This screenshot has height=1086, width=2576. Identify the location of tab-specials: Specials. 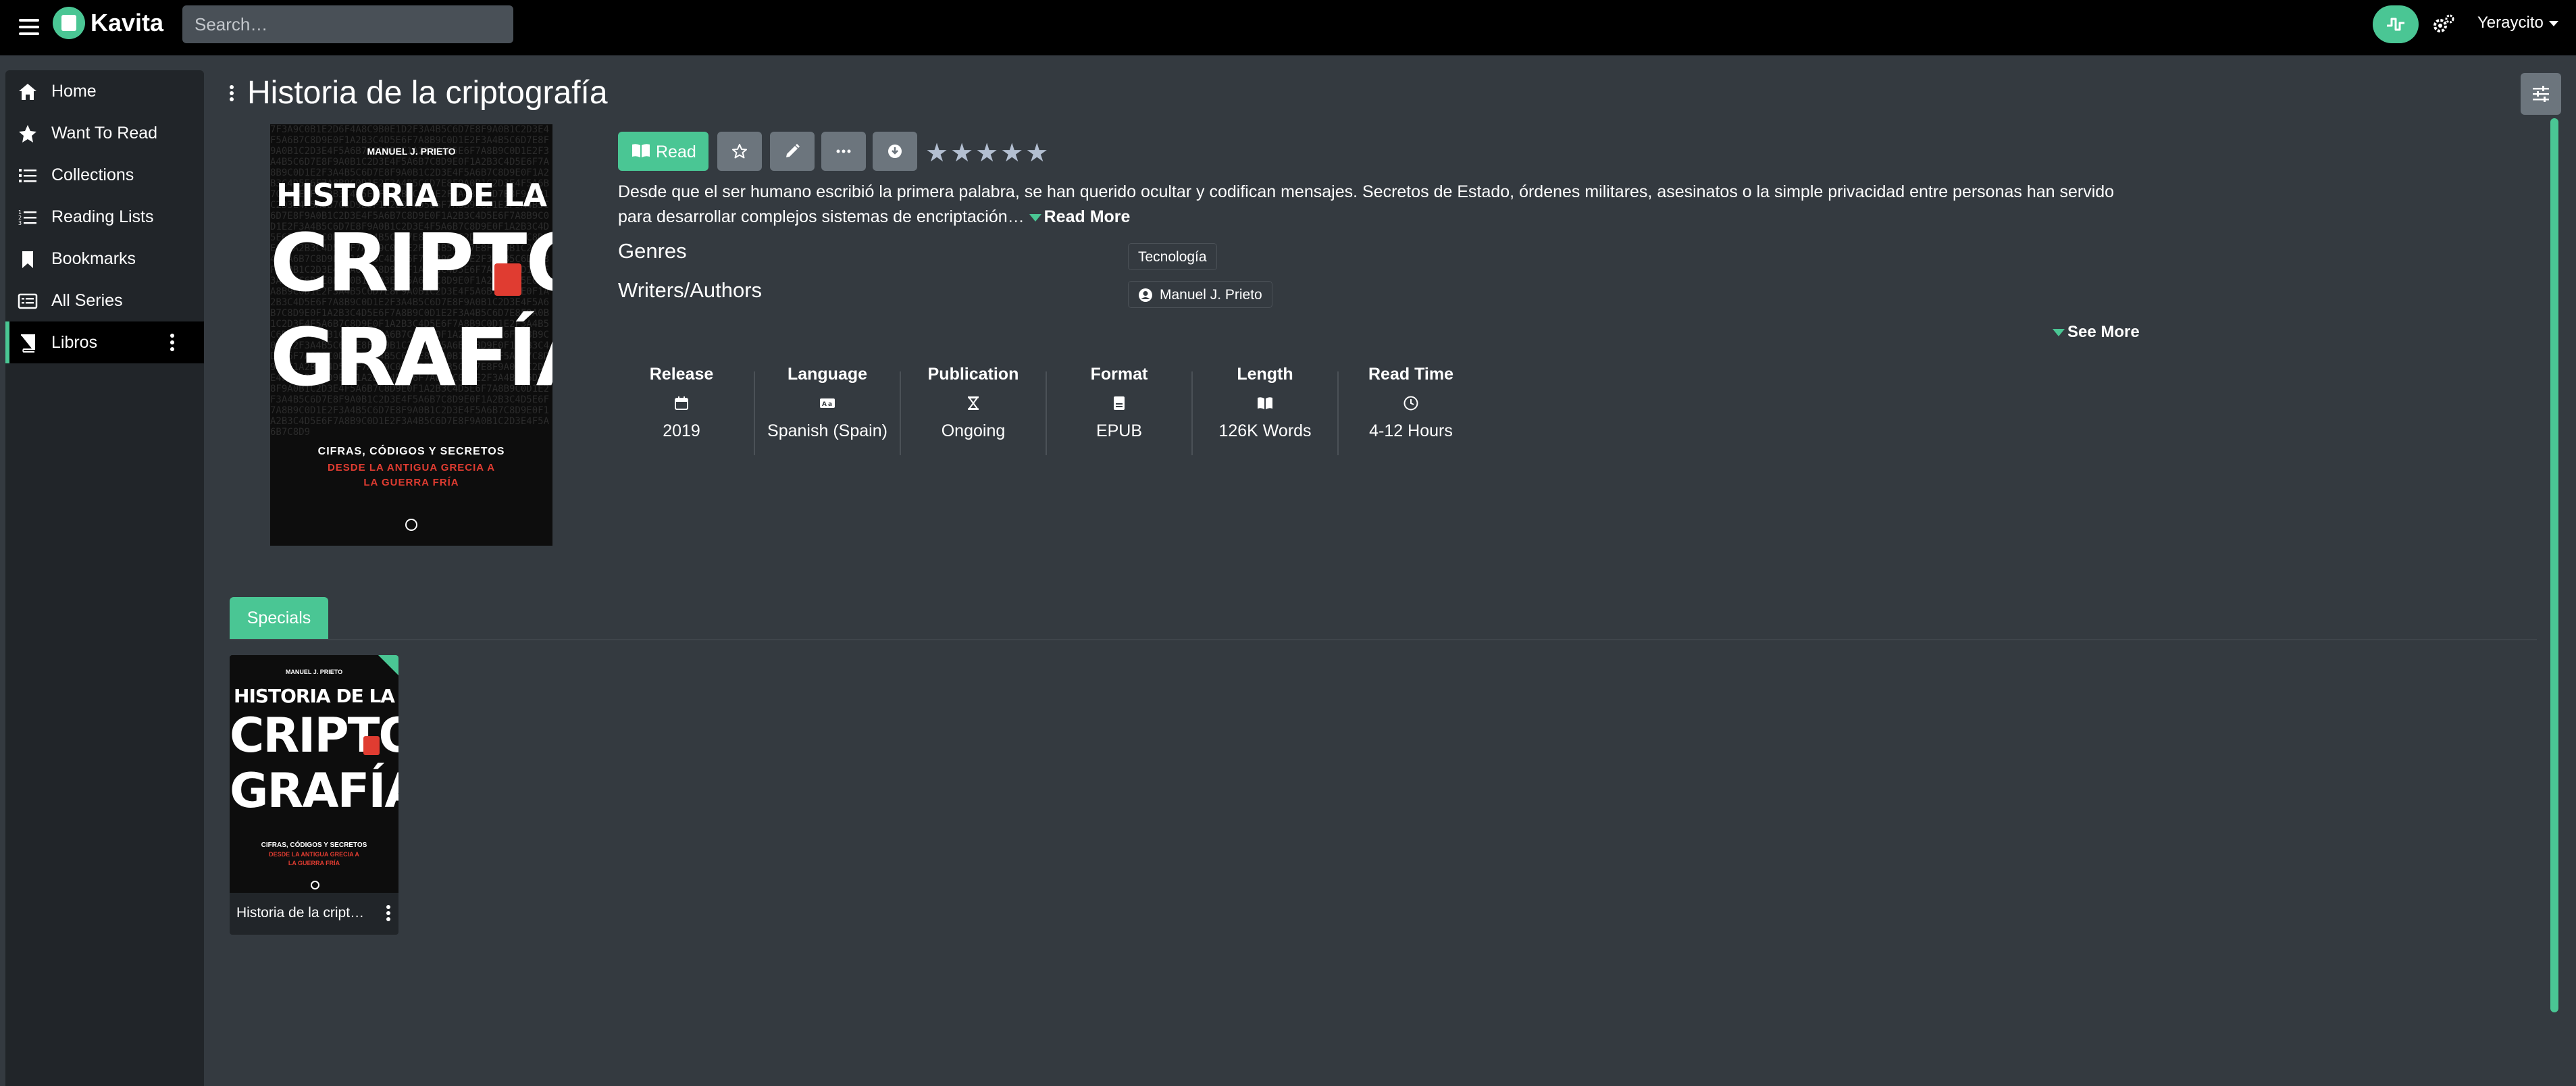
(279, 618).